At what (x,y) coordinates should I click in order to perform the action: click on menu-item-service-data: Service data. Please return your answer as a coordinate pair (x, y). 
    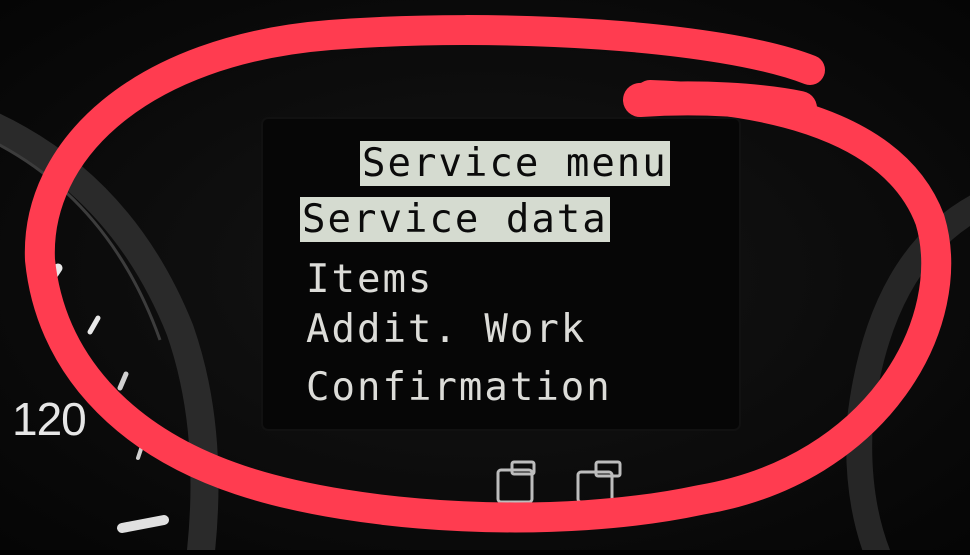
    Looking at the image, I should click on (455, 220).